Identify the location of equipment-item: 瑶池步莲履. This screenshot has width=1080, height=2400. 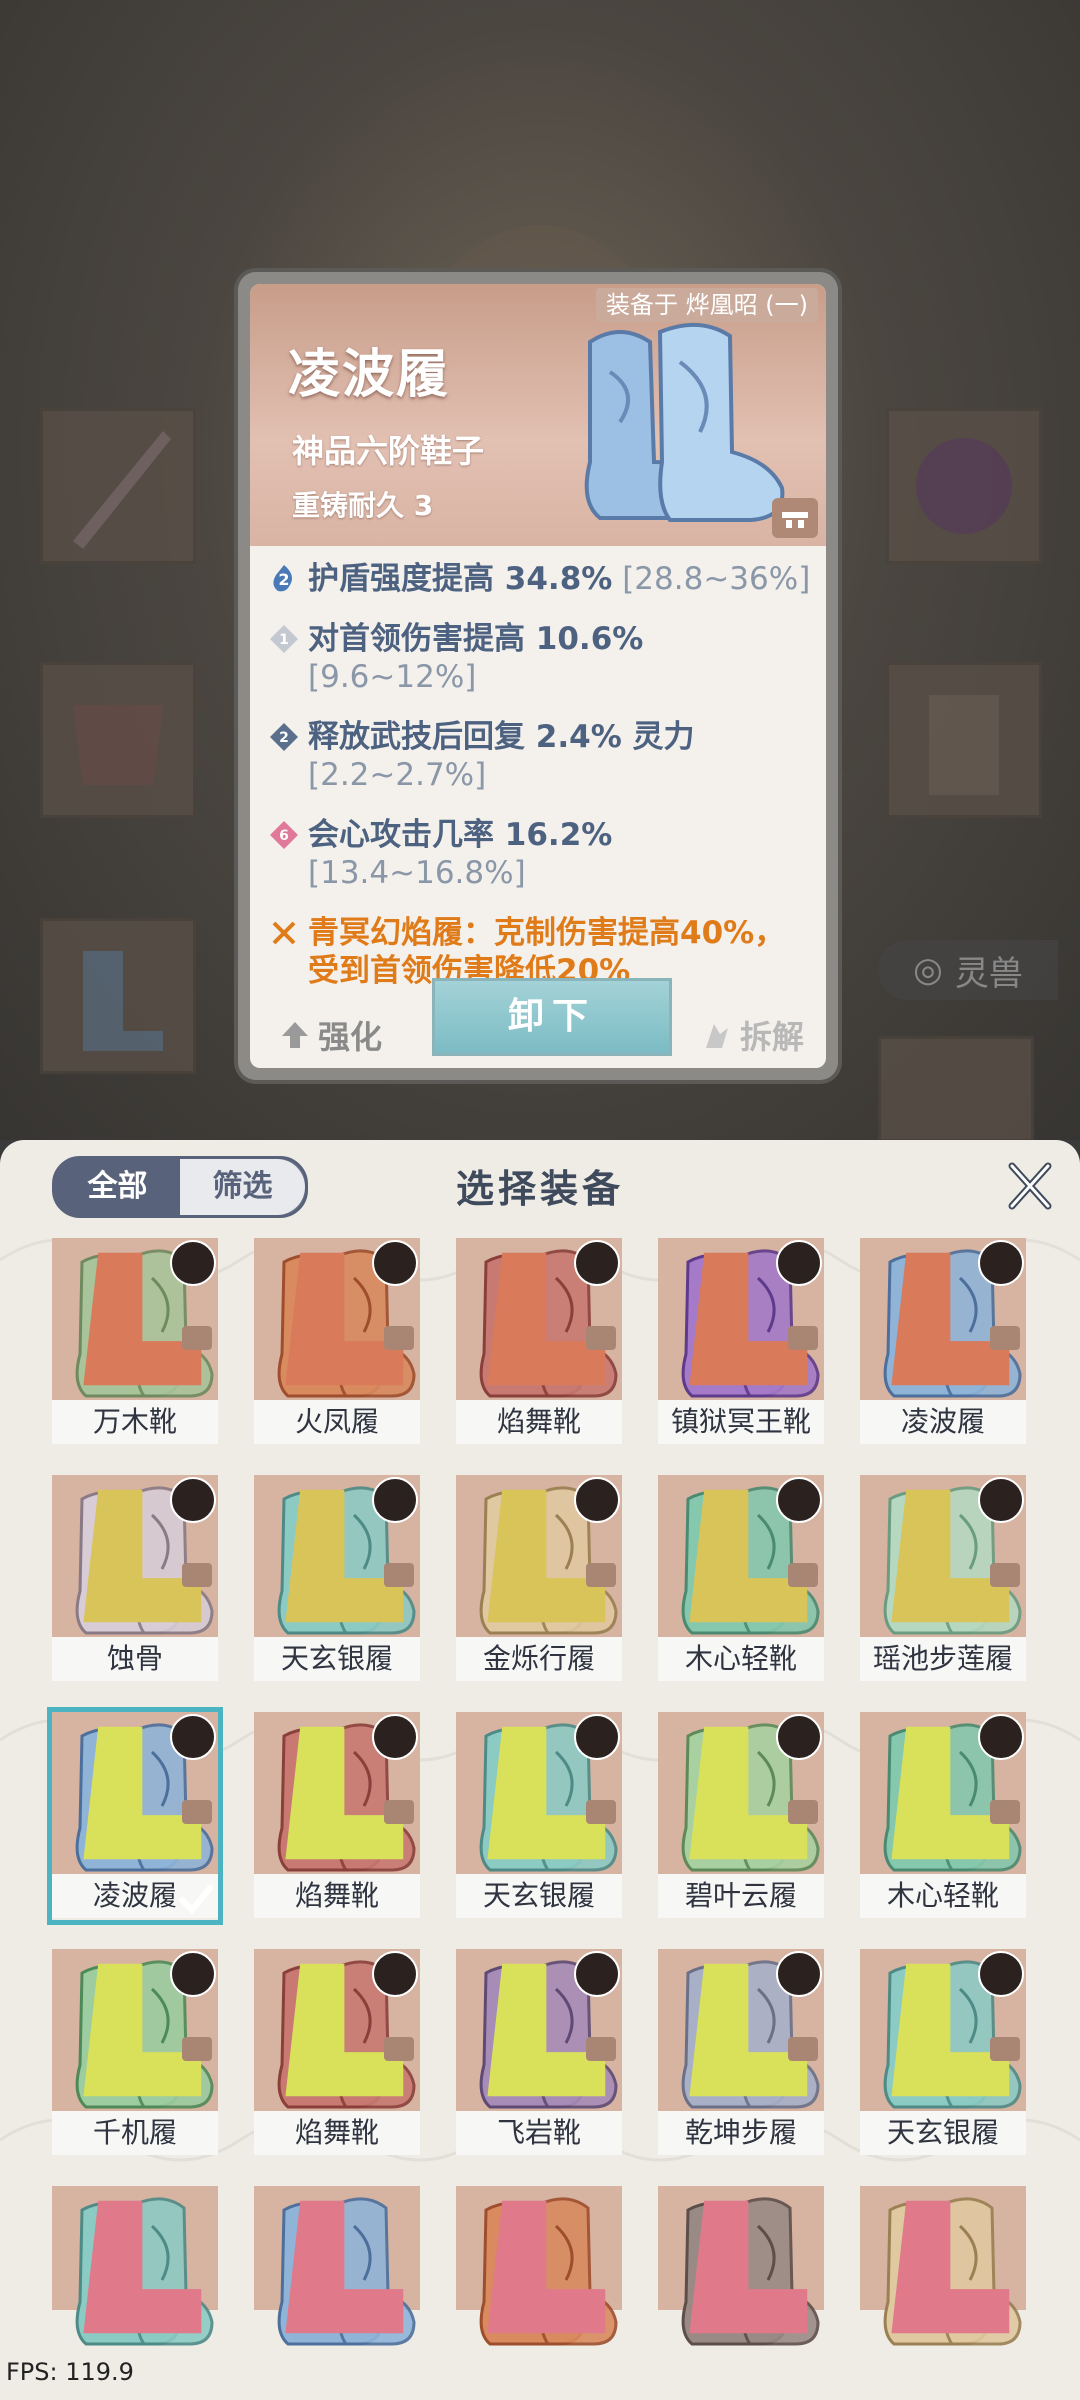
(943, 1579).